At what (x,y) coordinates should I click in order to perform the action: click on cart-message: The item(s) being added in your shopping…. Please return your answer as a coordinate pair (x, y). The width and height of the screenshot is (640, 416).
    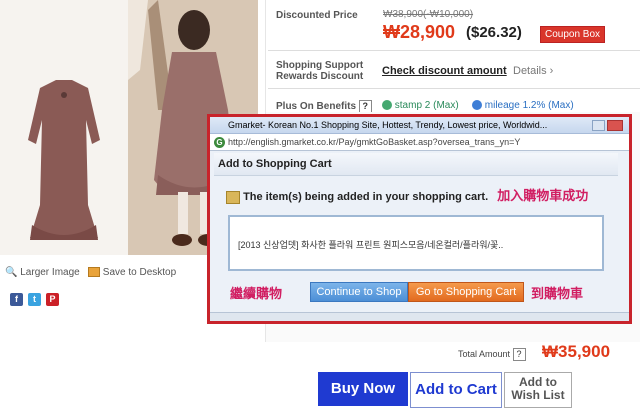
    Looking at the image, I should click on (407, 194).